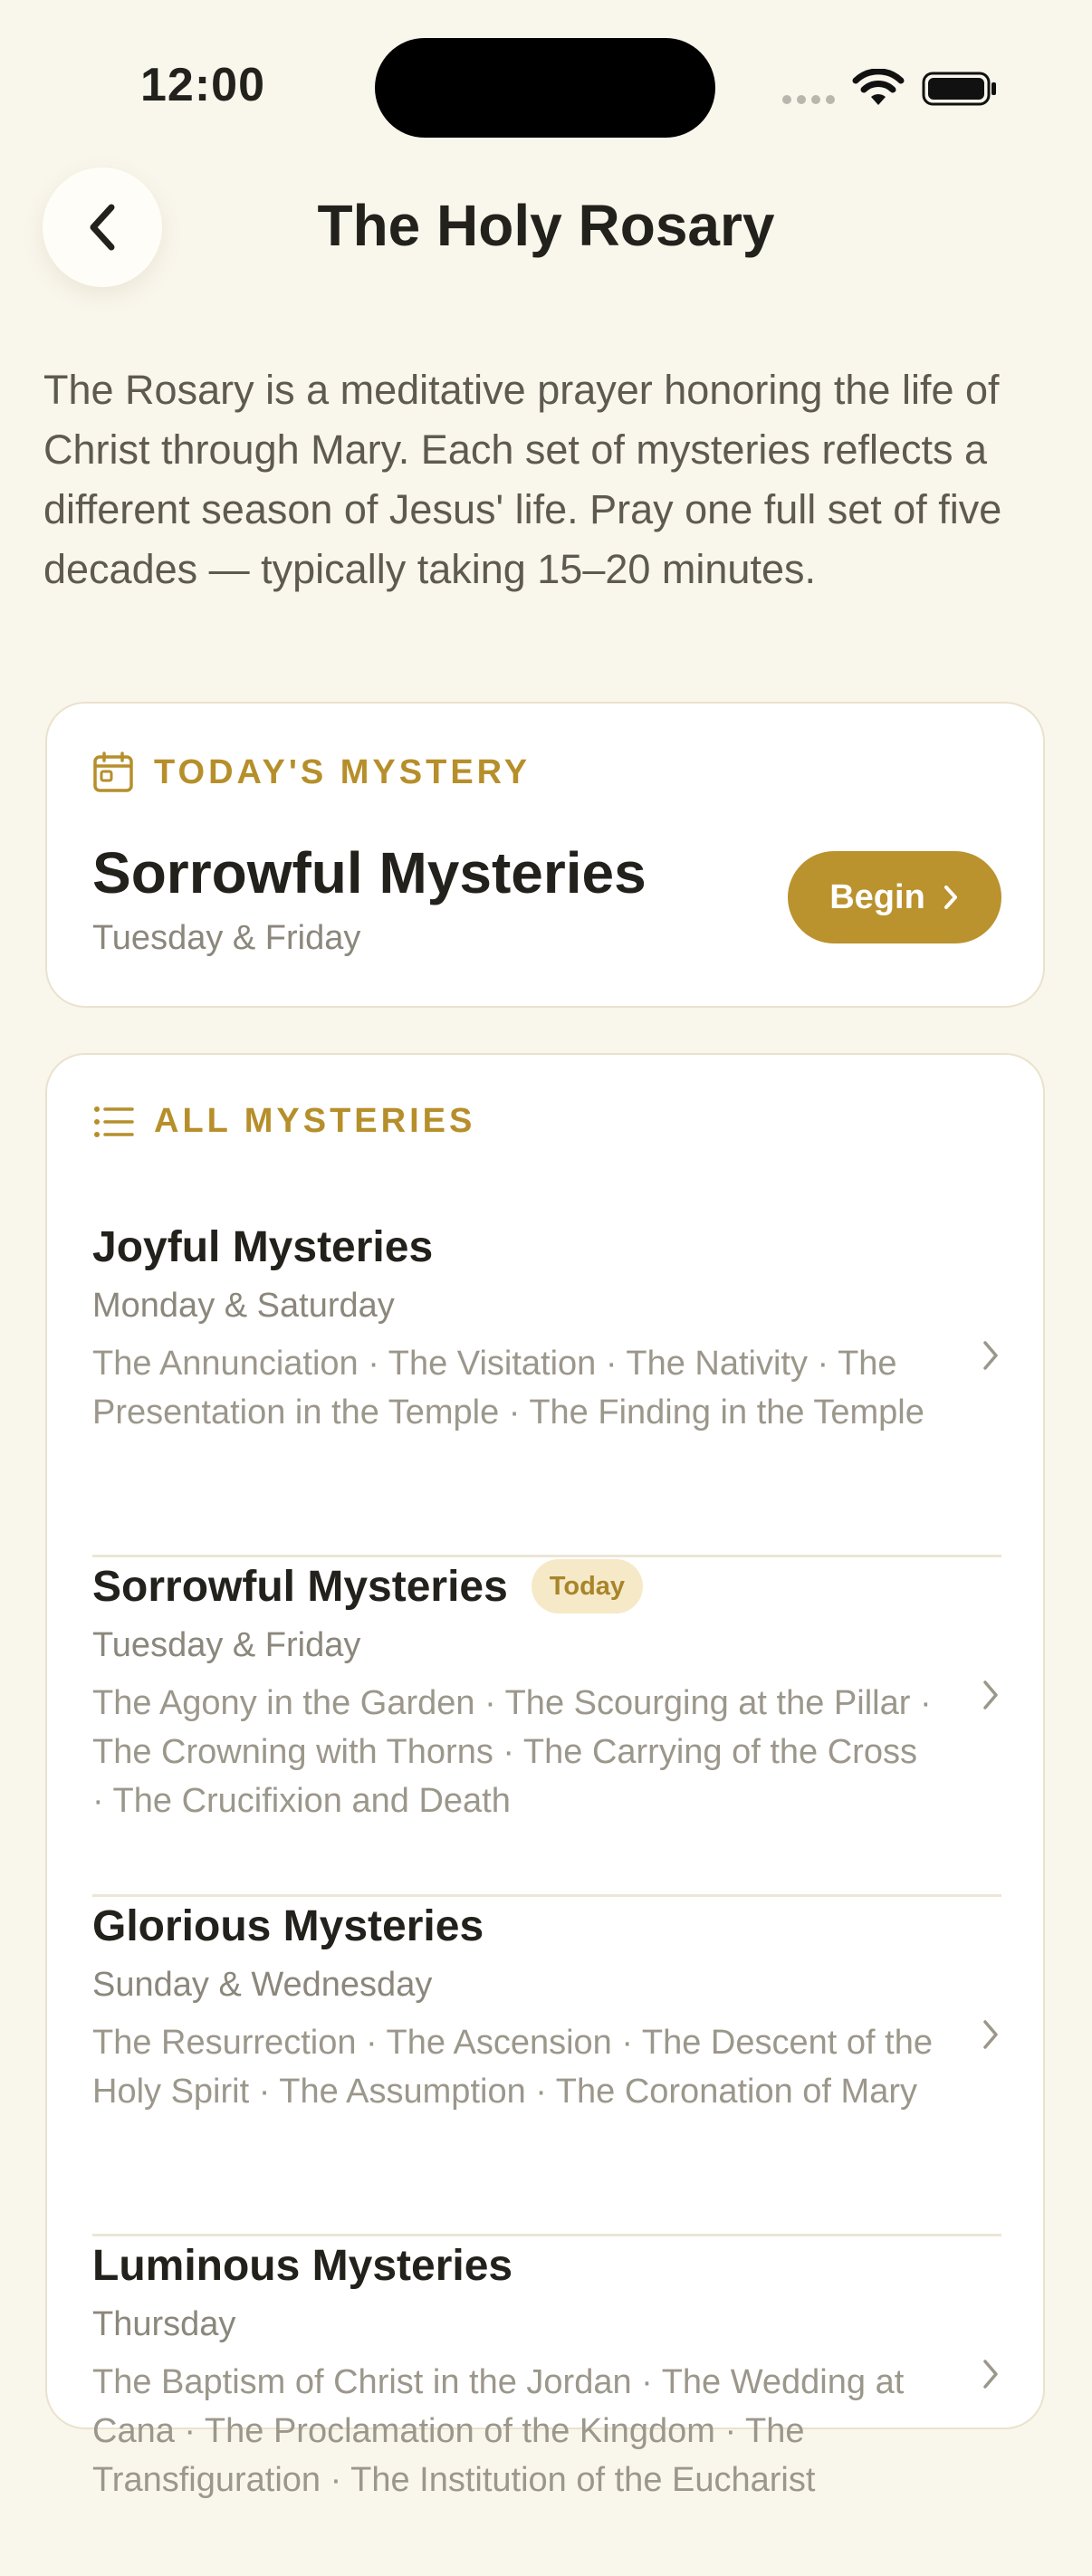  What do you see at coordinates (226, 1645) in the screenshot?
I see `mystery-days: Tuesday & Friday` at bounding box center [226, 1645].